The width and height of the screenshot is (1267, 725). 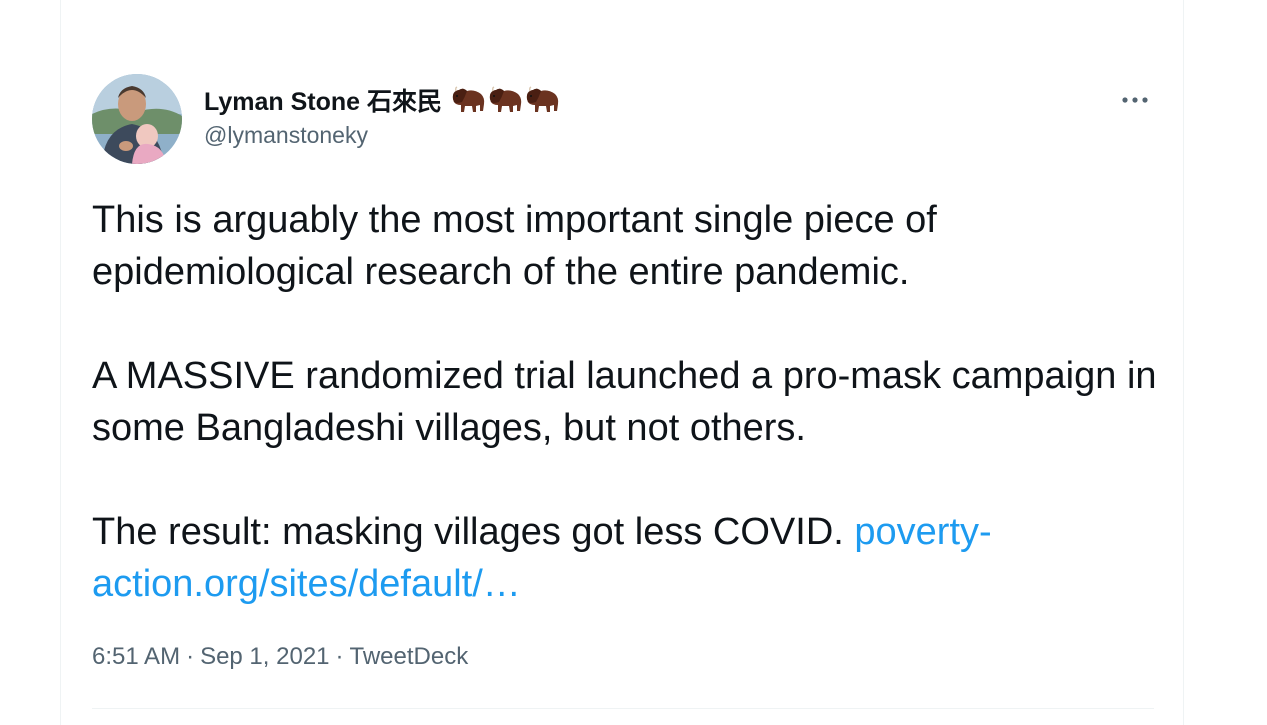 I want to click on avatar, so click(x=137, y=119).